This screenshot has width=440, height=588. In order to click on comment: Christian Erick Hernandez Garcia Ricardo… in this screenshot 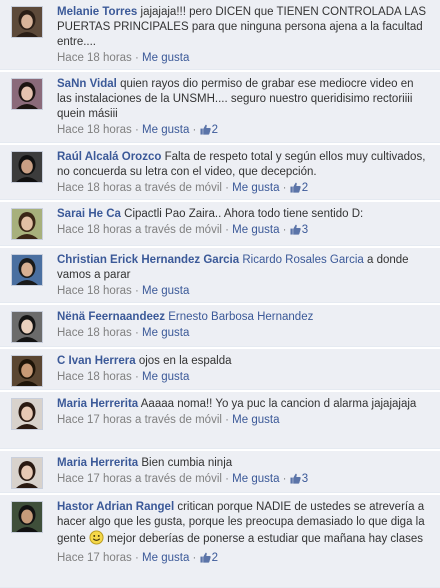, I will do `click(220, 275)`.